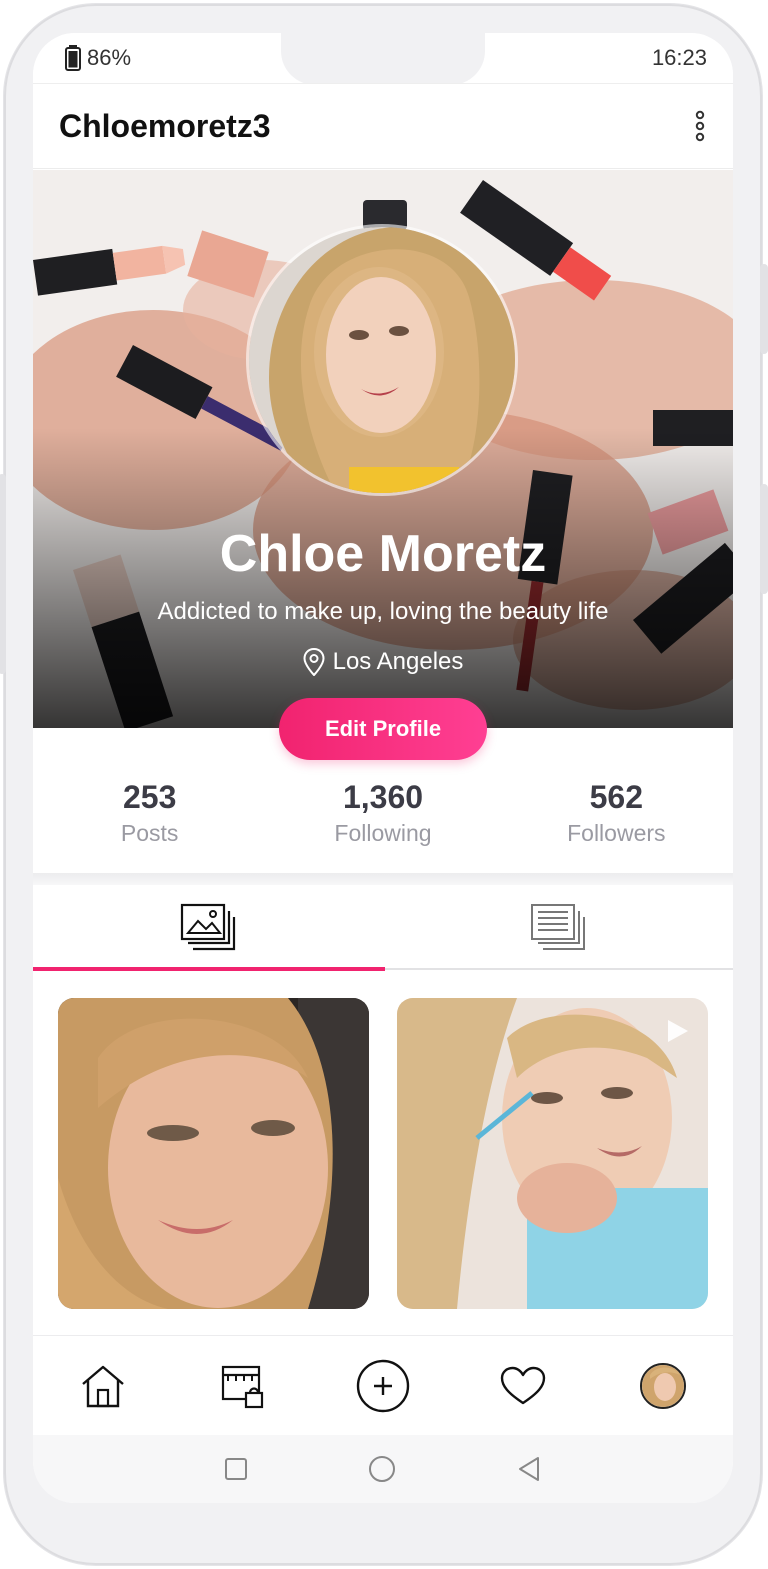  Describe the element at coordinates (383, 879) in the screenshot. I see `section-divider` at that location.